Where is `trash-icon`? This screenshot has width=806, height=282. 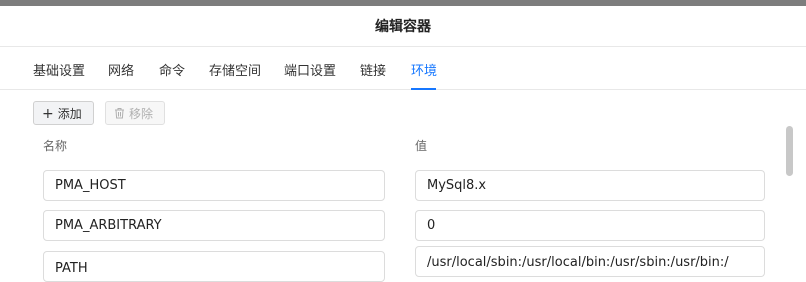
trash-icon is located at coordinates (119, 114).